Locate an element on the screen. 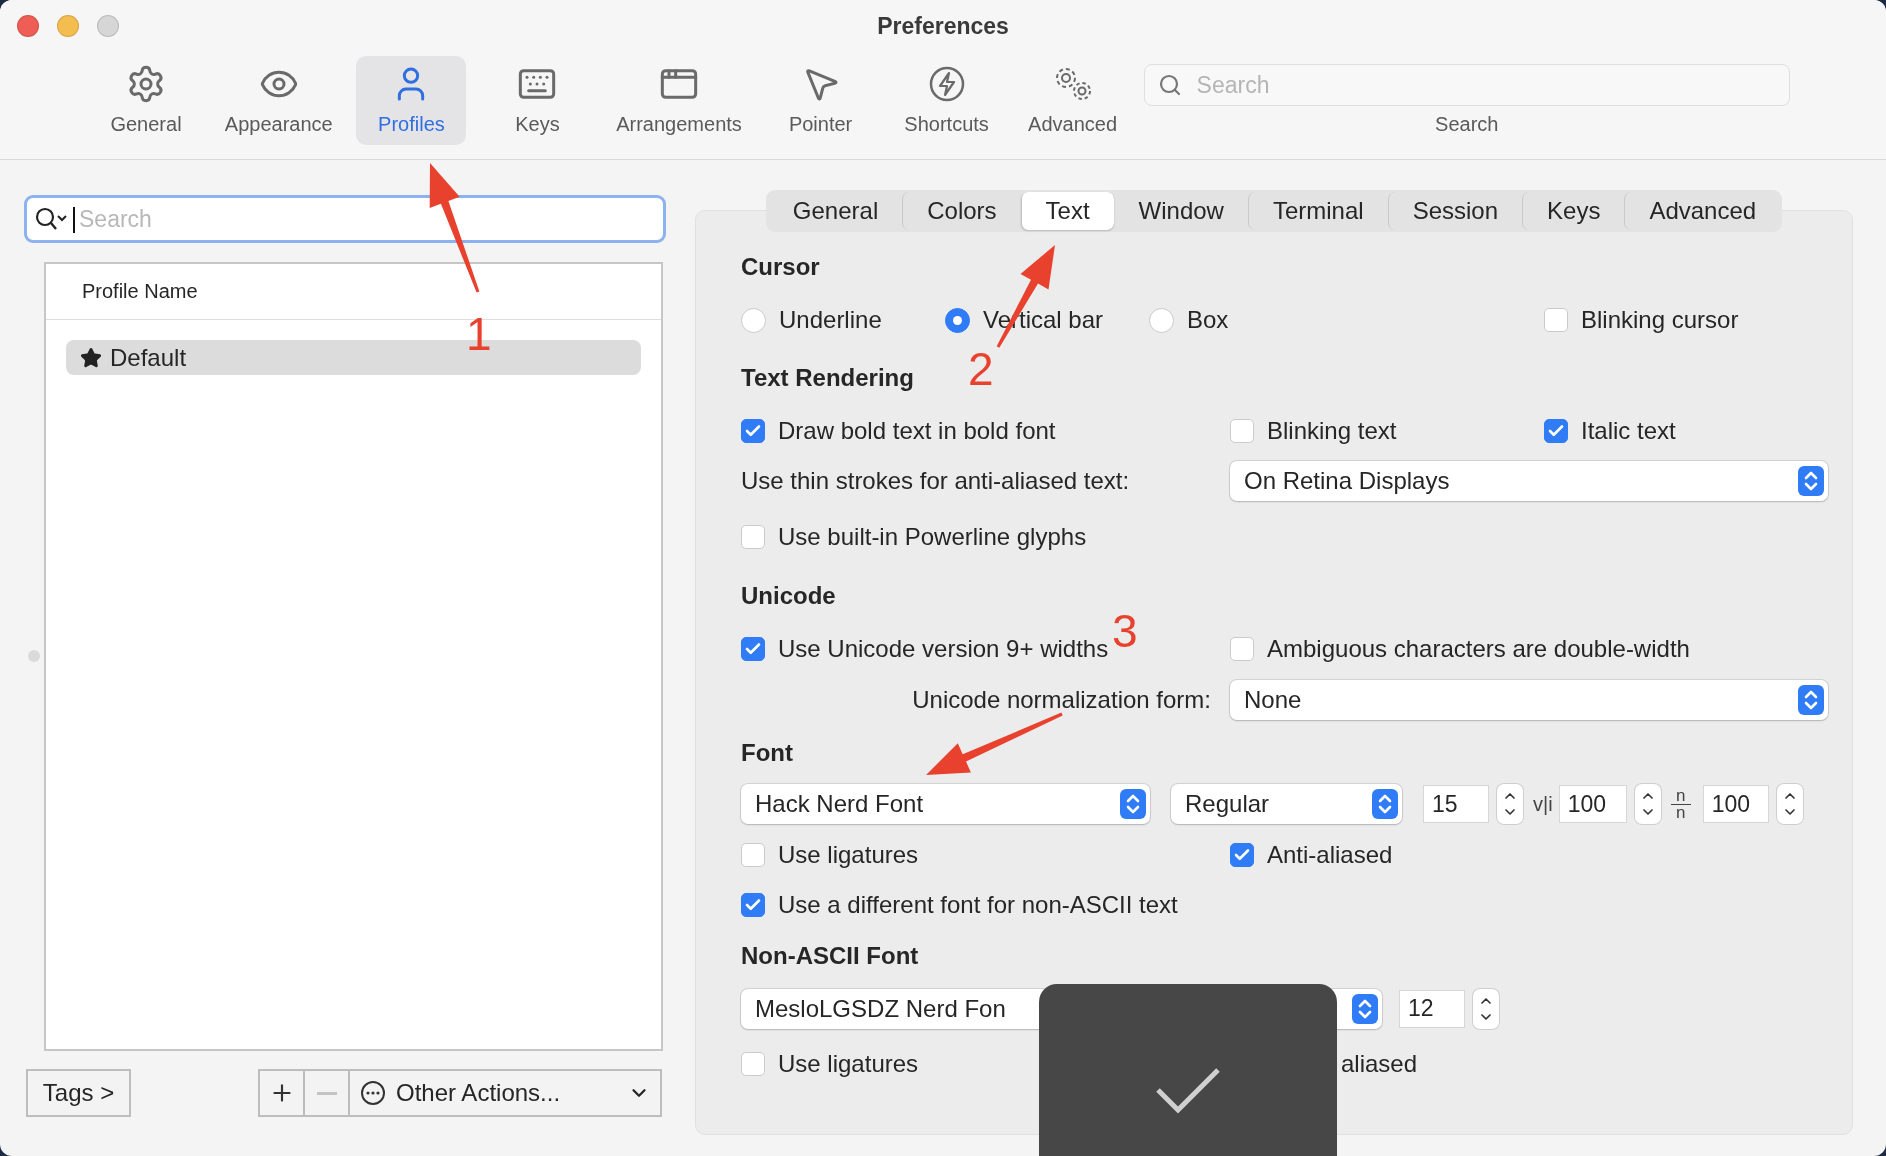 Image resolution: width=1886 pixels, height=1156 pixels. annotation-number: 2 is located at coordinates (981, 369).